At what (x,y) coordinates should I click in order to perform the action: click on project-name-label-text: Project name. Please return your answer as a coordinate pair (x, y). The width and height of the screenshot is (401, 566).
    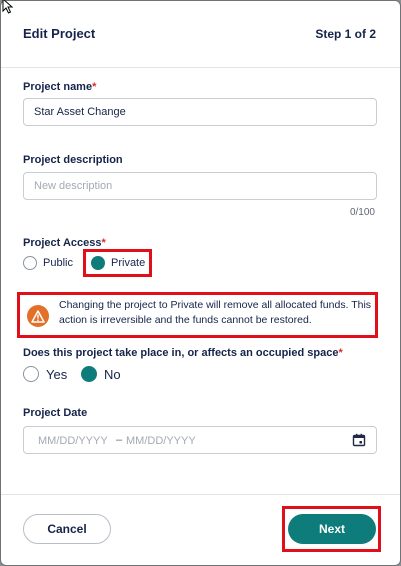
    Looking at the image, I should click on (58, 87).